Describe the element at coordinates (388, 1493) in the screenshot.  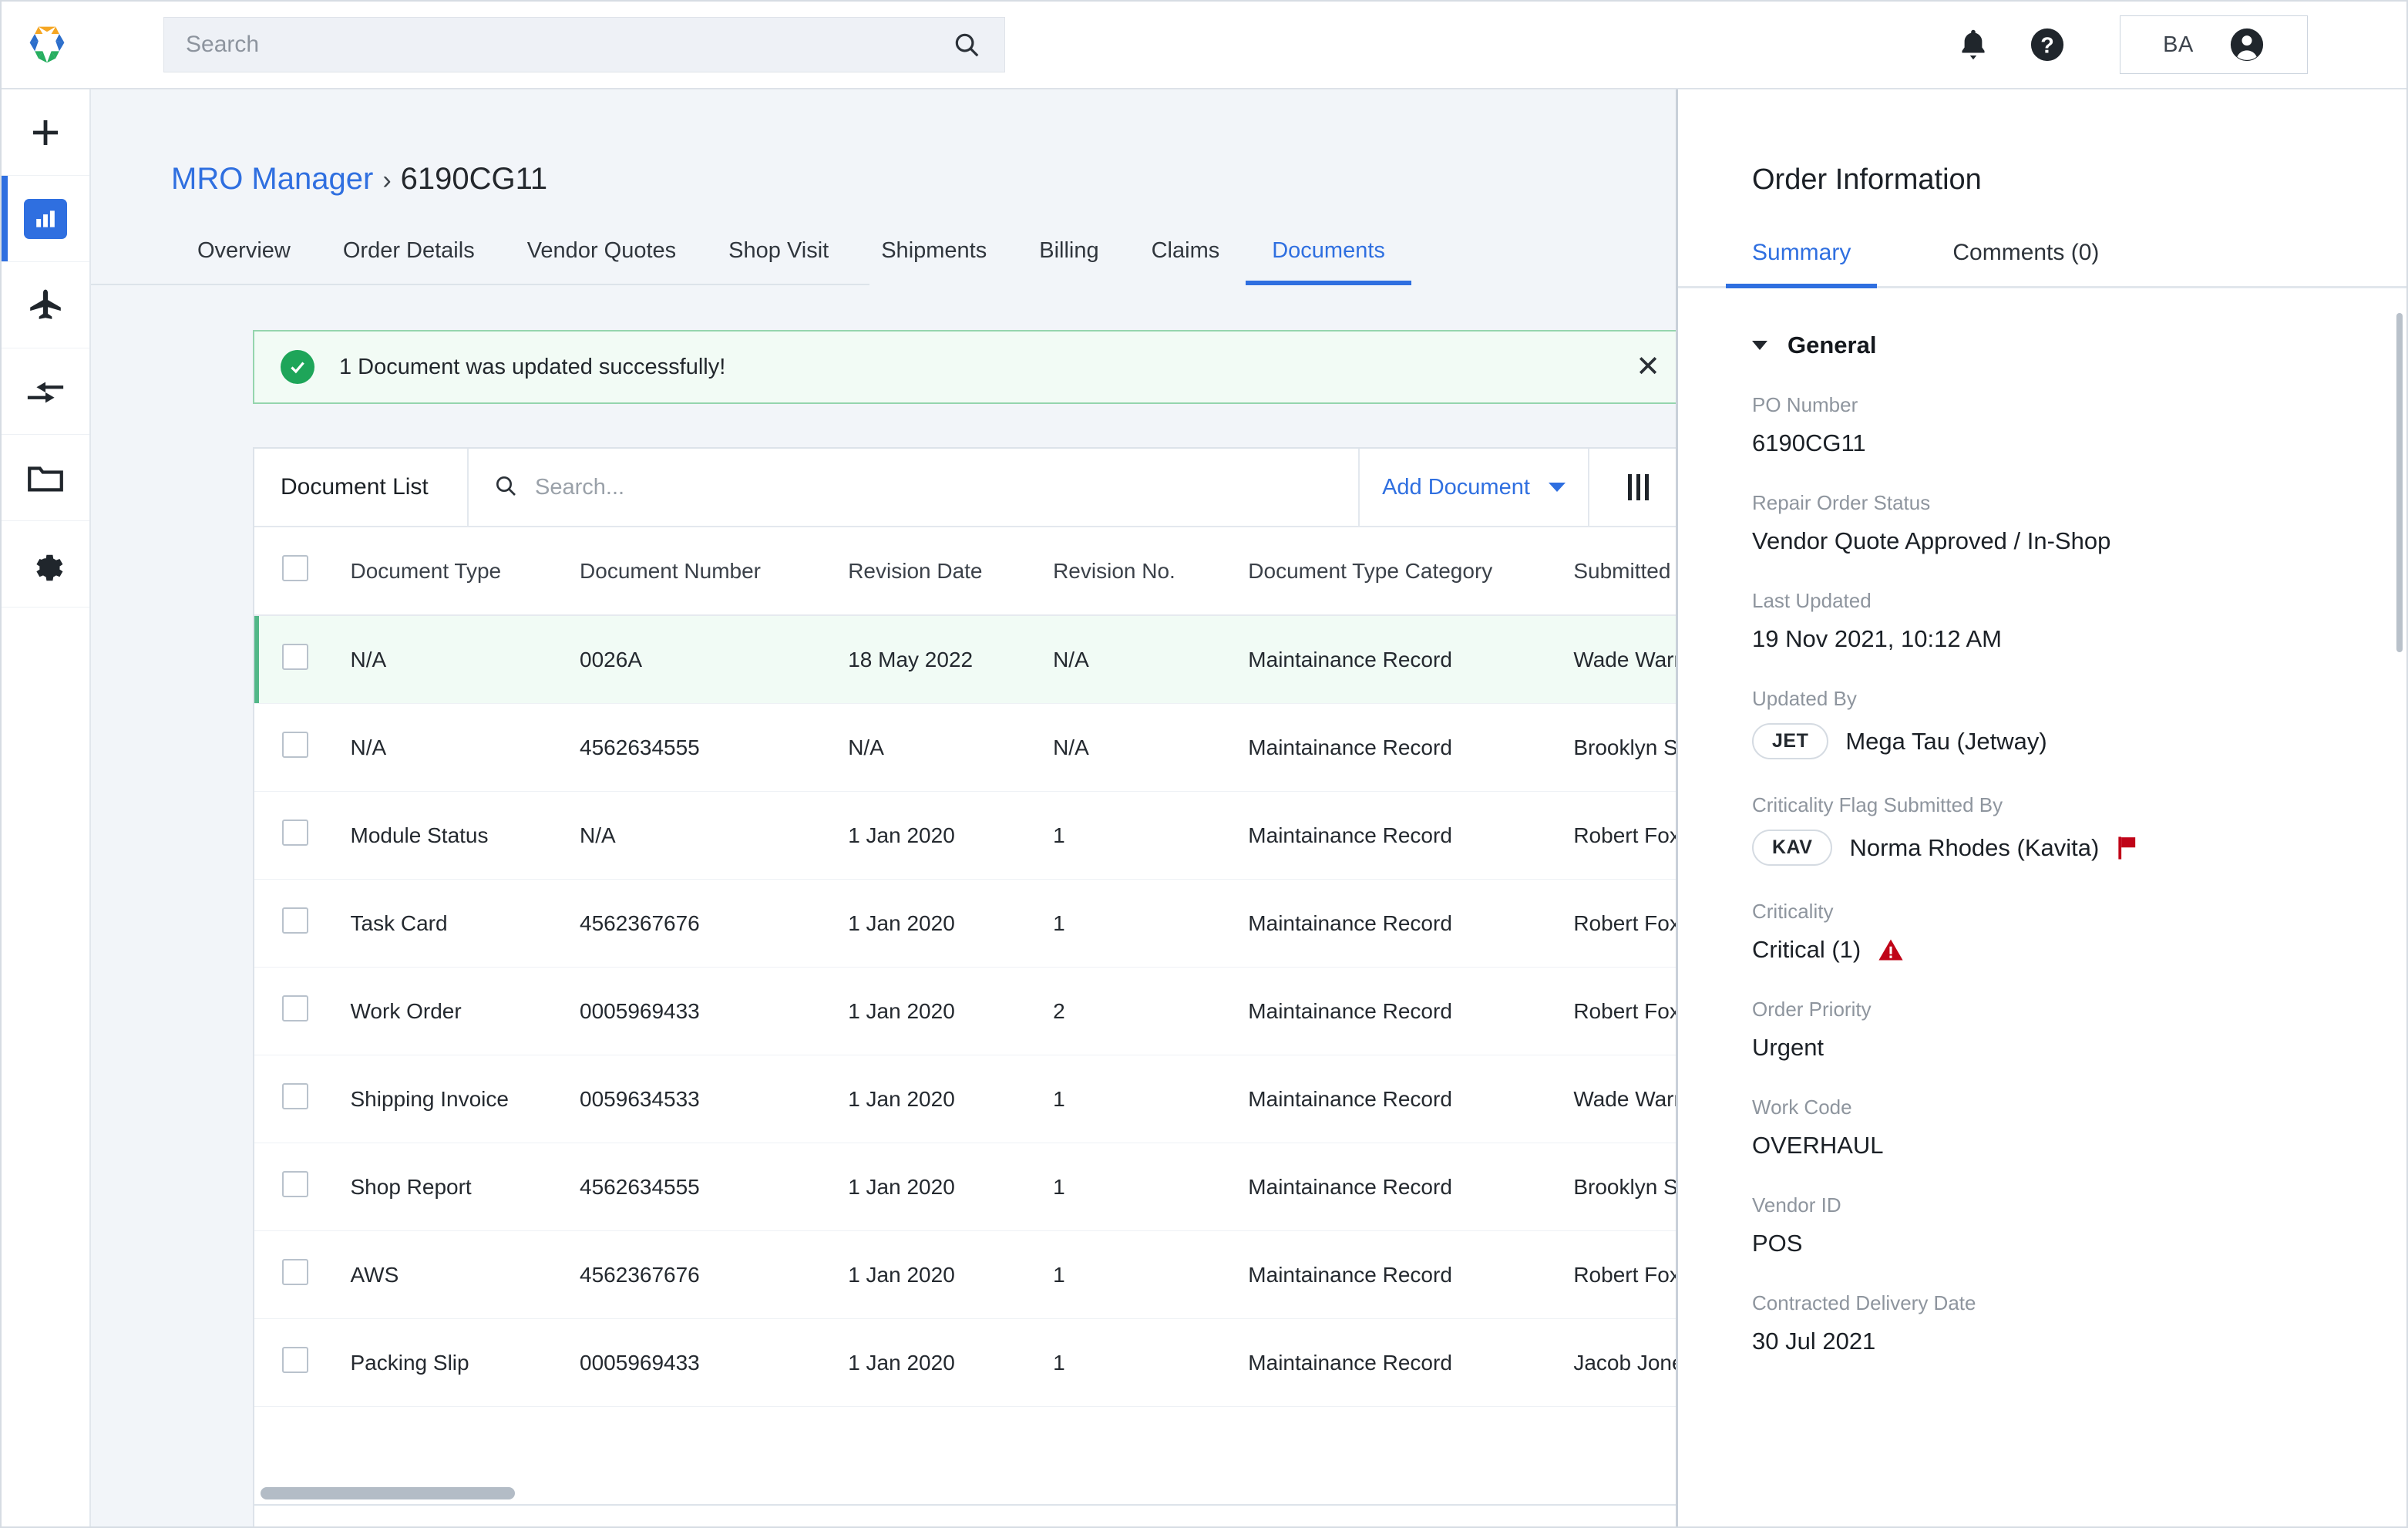
I see `scrollbar-thumb` at that location.